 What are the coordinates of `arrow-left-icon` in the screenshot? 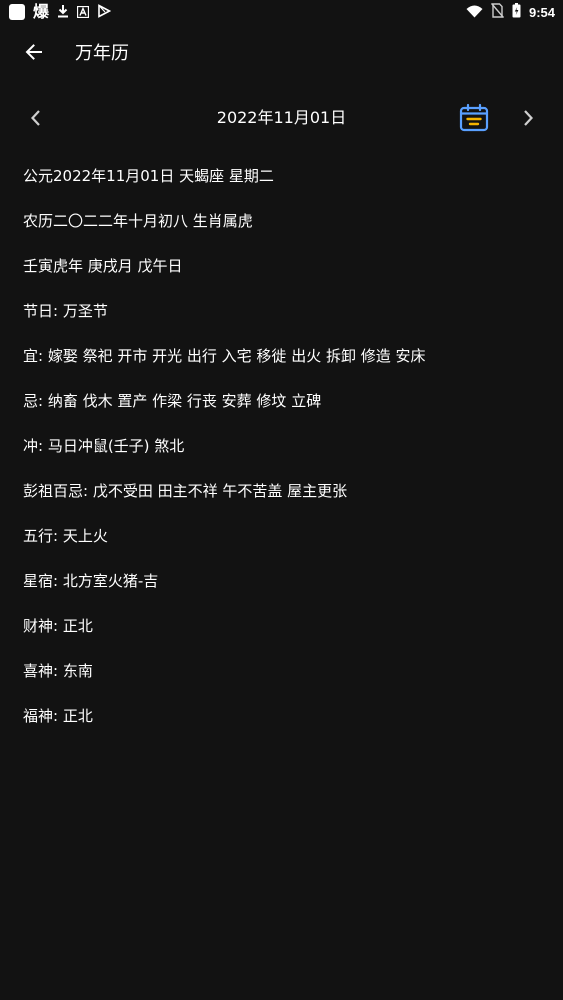 It's located at (33, 52).